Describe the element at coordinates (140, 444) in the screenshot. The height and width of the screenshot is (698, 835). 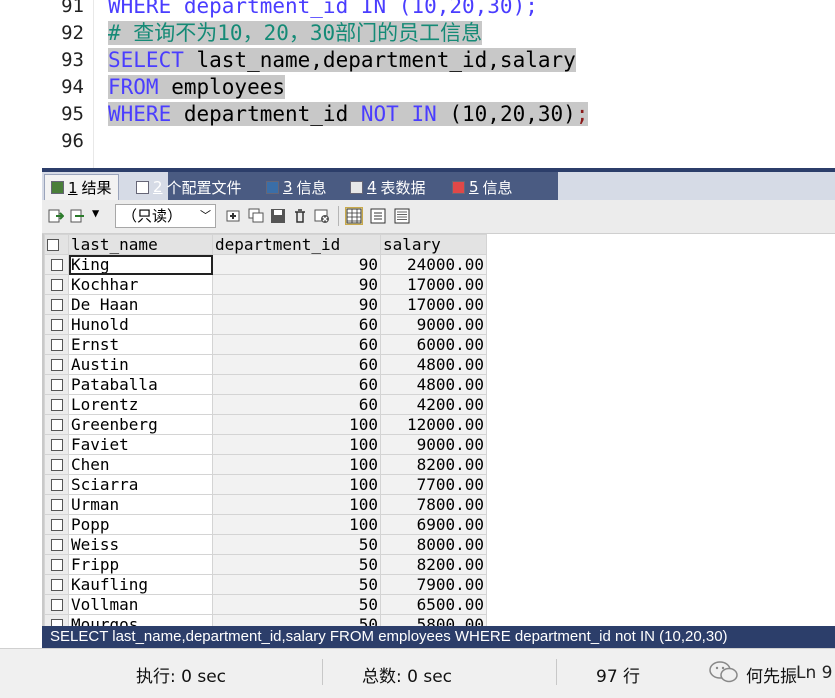
I see `cell-last-name: Faviet` at that location.